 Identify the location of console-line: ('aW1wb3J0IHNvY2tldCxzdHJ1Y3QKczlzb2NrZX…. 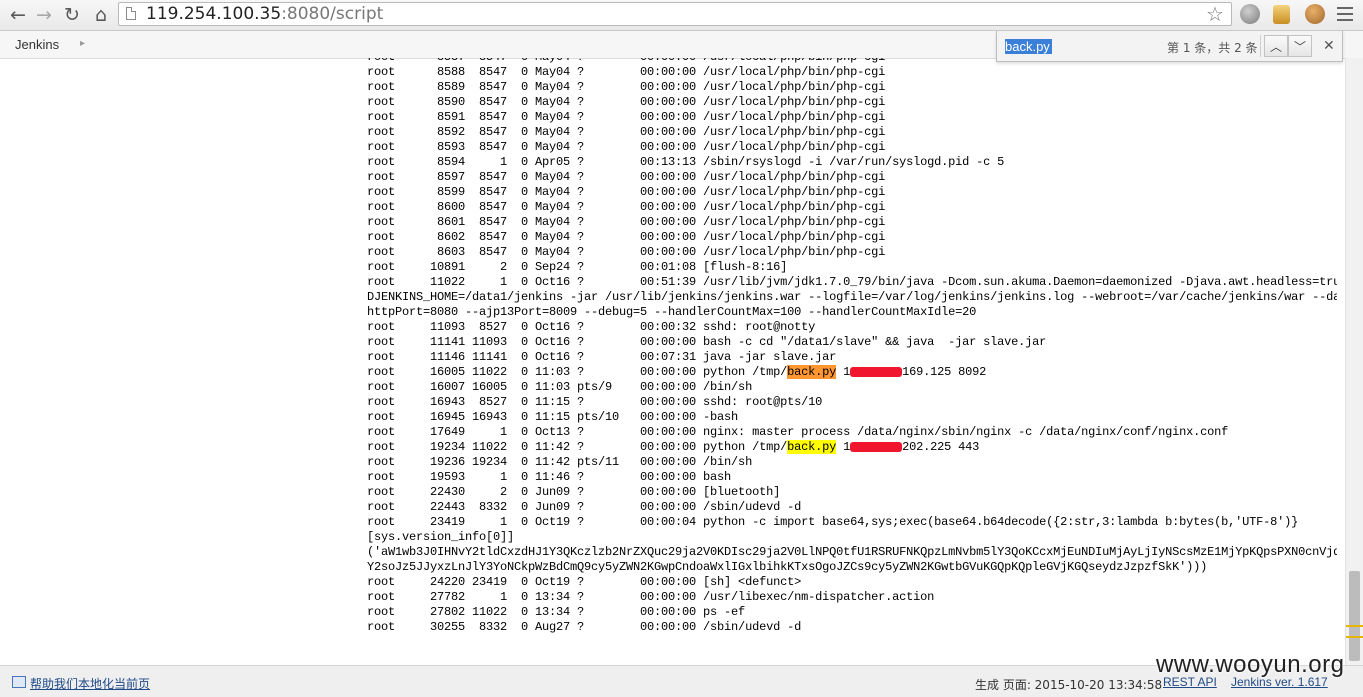
(852, 552).